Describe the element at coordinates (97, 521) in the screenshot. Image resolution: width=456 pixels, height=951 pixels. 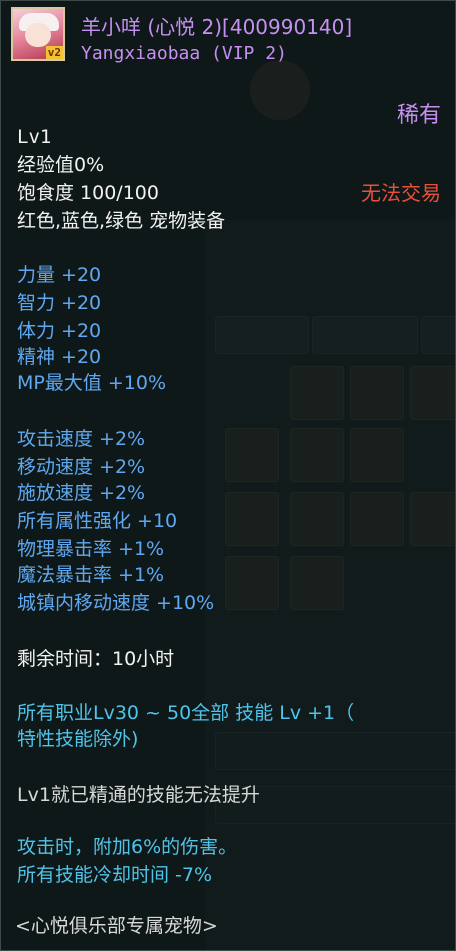
I see `speed-line: 所有属性强化 +10` at that location.